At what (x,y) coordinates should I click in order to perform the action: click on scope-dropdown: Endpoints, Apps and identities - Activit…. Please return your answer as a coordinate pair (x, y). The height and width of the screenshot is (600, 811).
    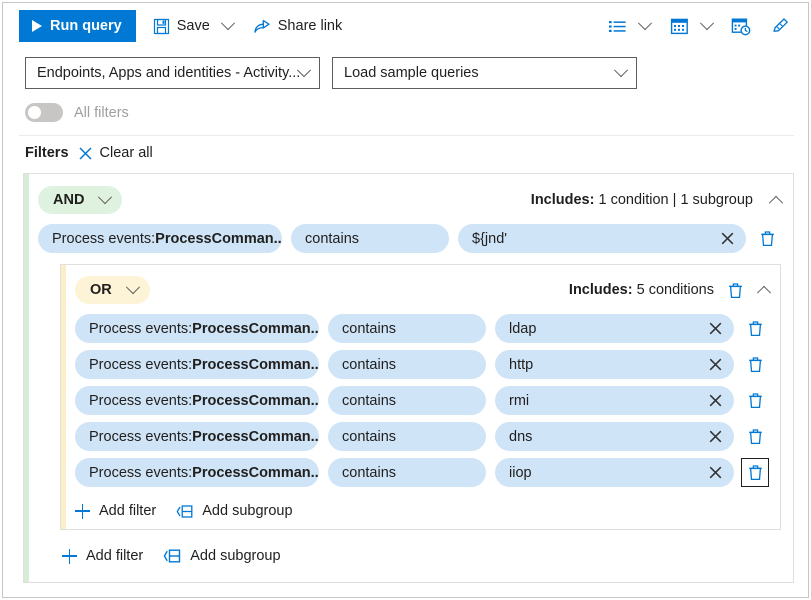
    Looking at the image, I should click on (172, 73).